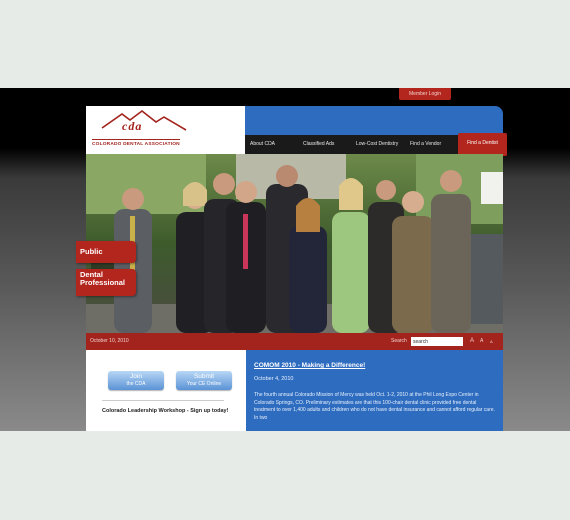  I want to click on divider, so click(163, 400).